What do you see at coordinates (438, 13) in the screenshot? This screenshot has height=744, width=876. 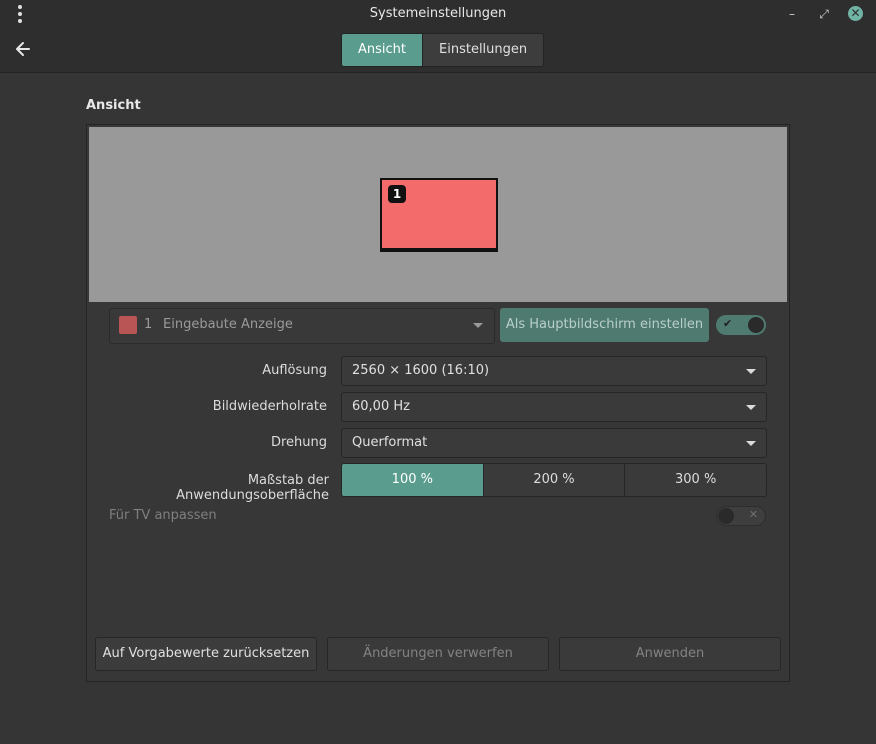 I see `window-title: Systemeinstellungen` at bounding box center [438, 13].